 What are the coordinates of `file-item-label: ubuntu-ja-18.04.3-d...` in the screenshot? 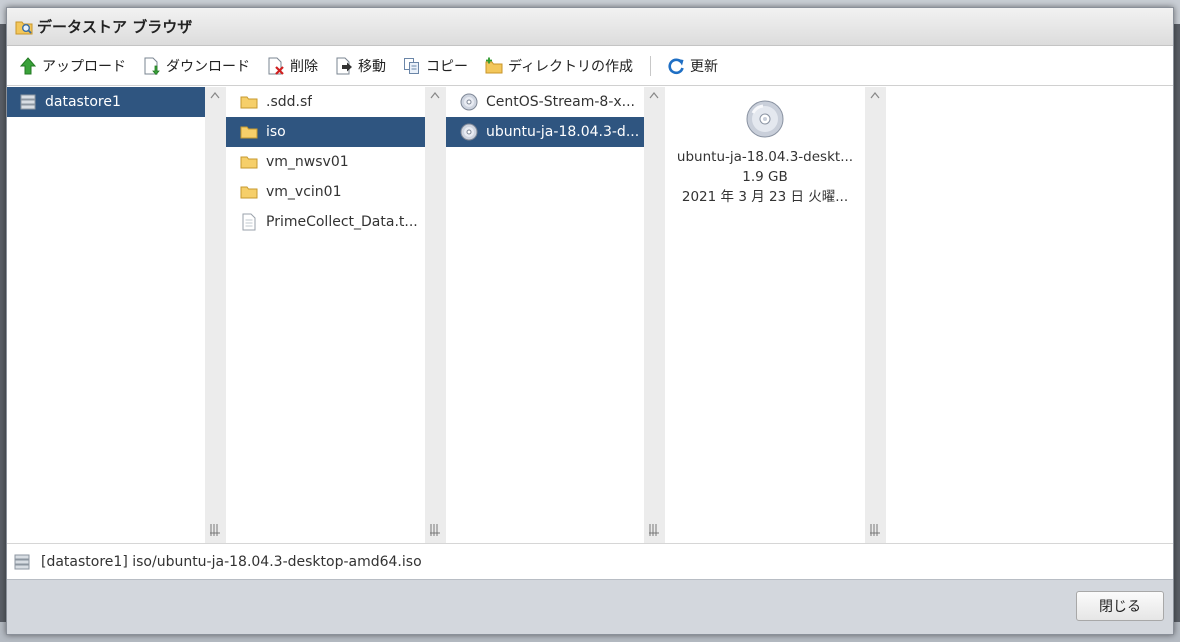 It's located at (563, 132).